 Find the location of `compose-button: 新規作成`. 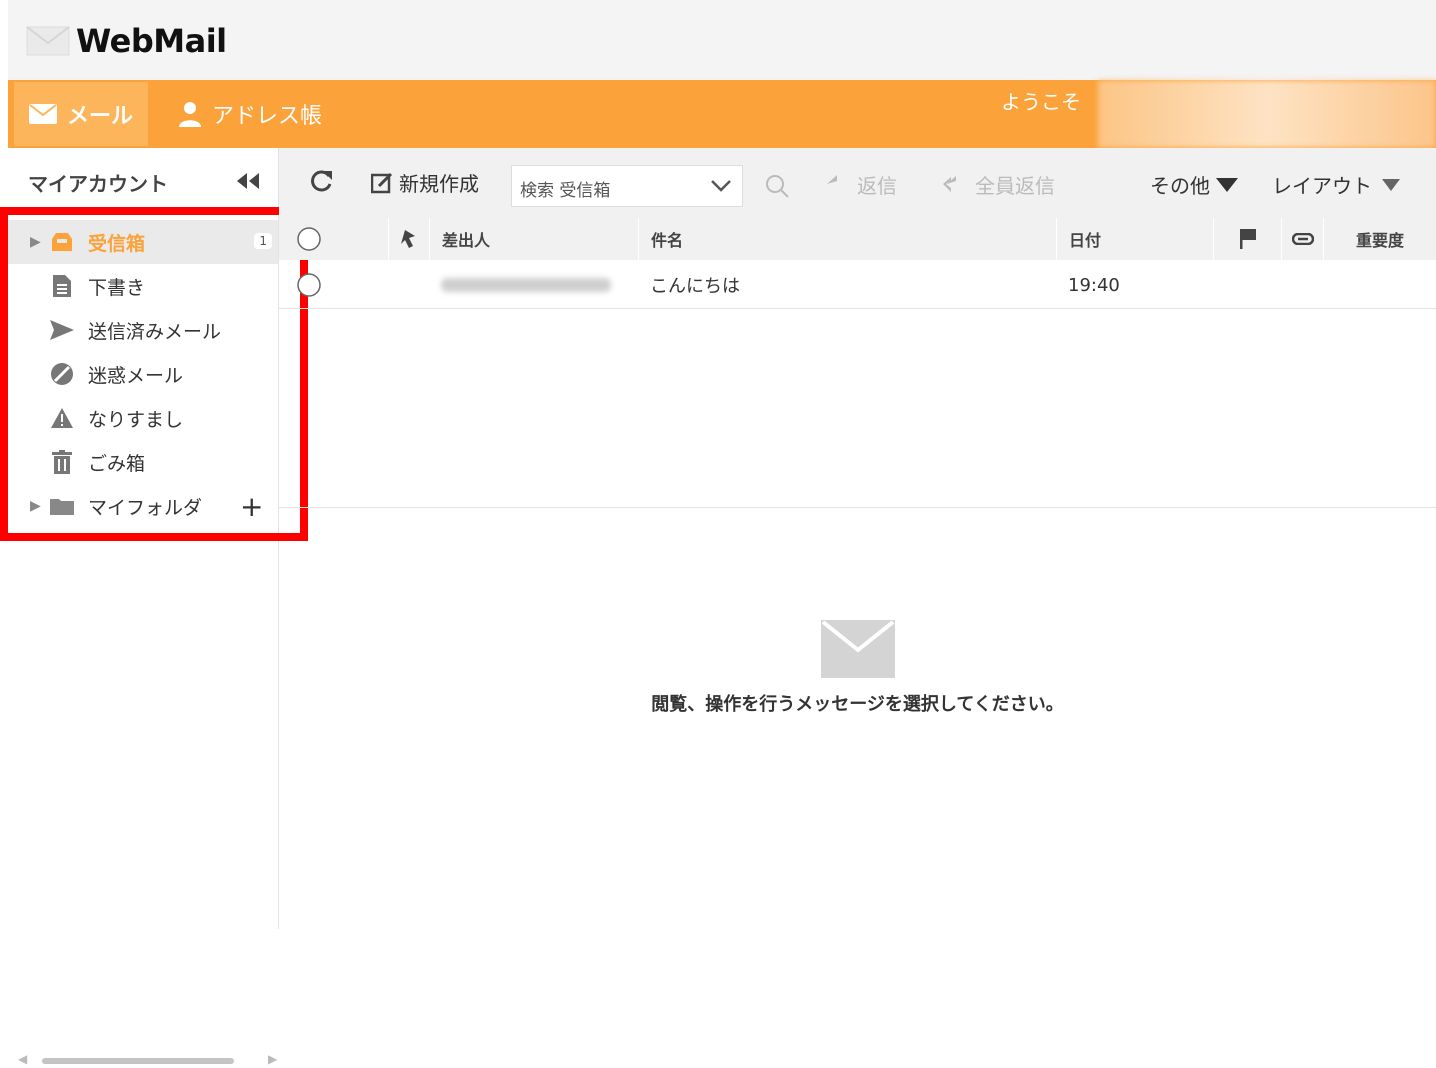

compose-button: 新規作成 is located at coordinates (425, 182).